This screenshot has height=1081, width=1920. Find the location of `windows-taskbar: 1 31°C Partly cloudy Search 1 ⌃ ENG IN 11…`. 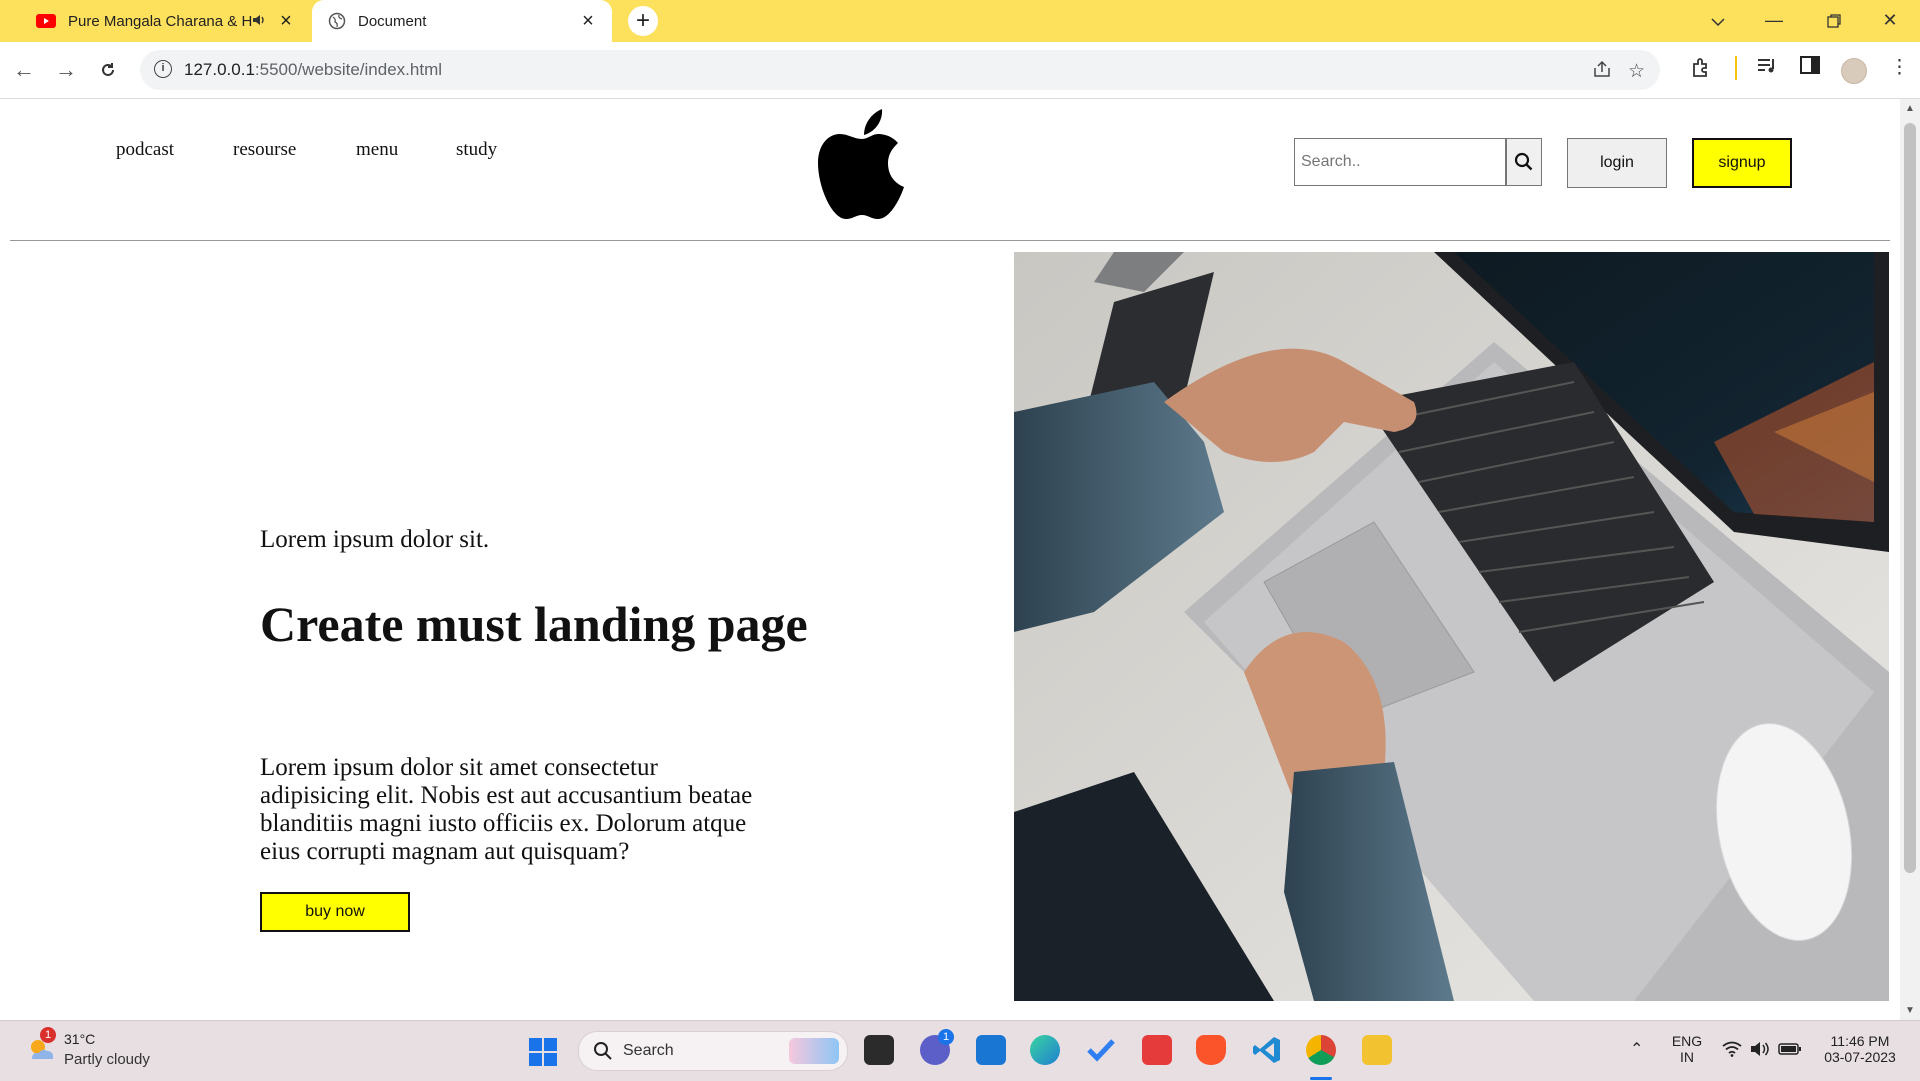

windows-taskbar: 1 31°C Partly cloudy Search 1 ⌃ ENG IN 11… is located at coordinates (960, 1050).